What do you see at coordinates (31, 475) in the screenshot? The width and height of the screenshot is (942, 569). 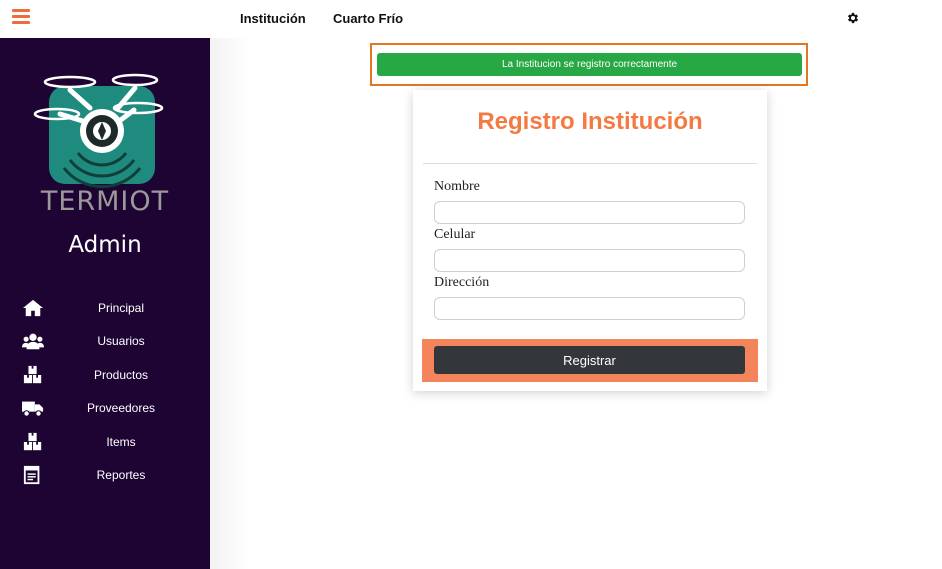 I see `report-icon` at bounding box center [31, 475].